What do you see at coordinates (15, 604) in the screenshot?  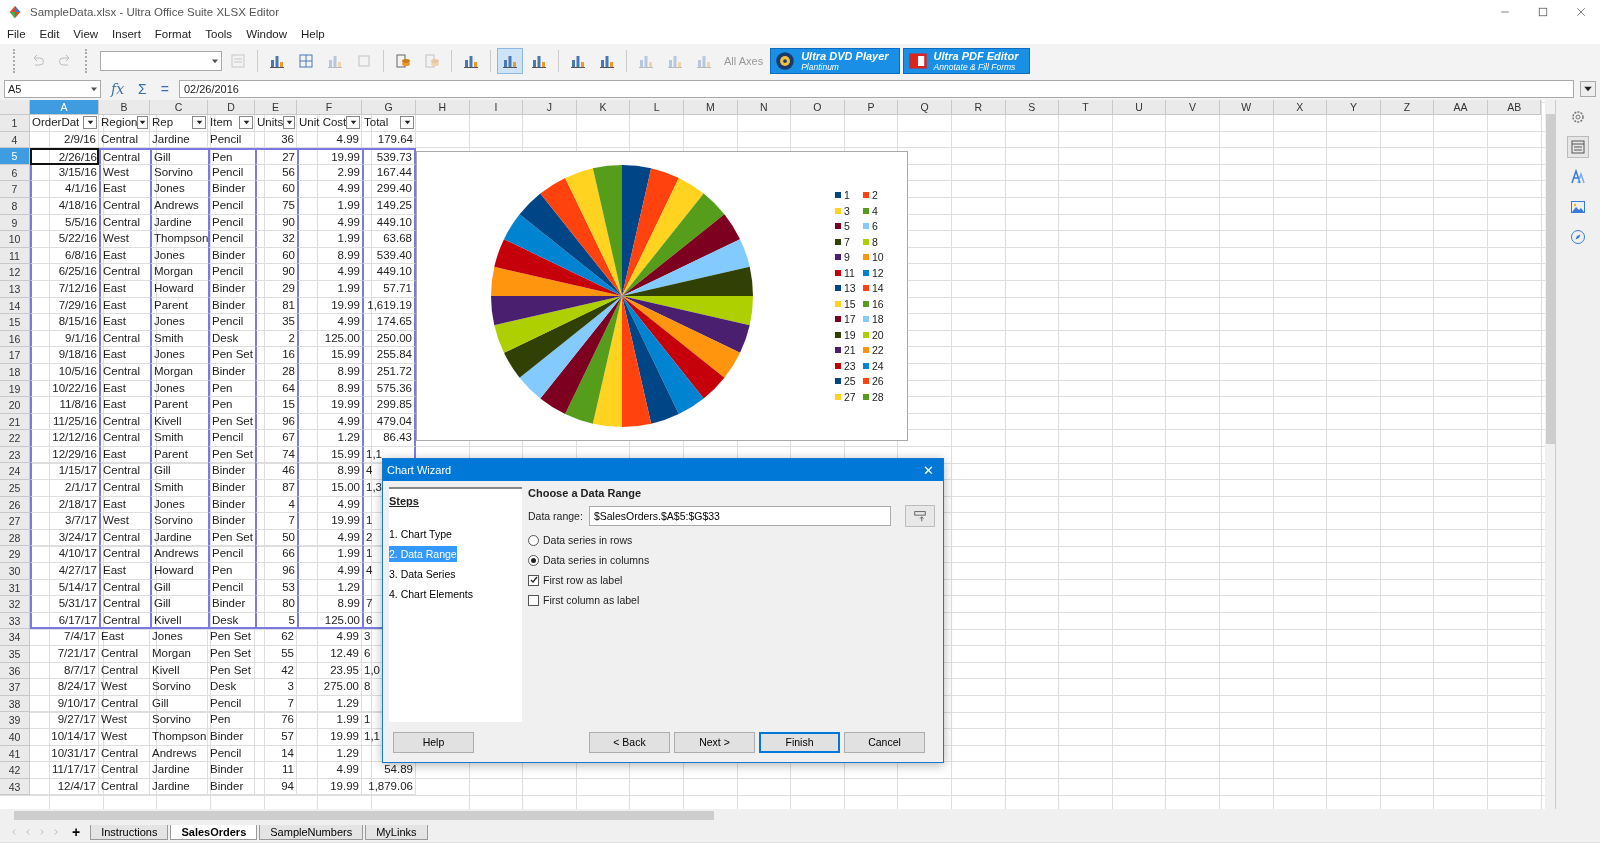 I see `row-number: 32` at bounding box center [15, 604].